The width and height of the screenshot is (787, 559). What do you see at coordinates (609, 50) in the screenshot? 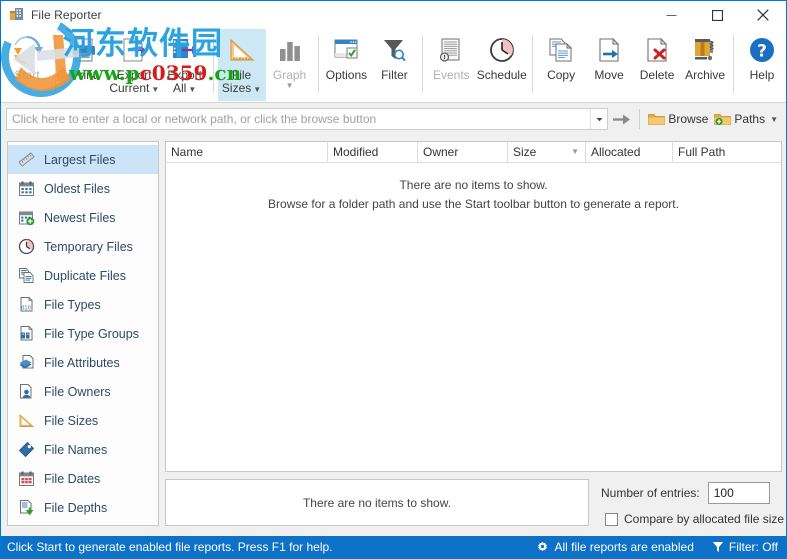
I see `page-arrow-icon` at bounding box center [609, 50].